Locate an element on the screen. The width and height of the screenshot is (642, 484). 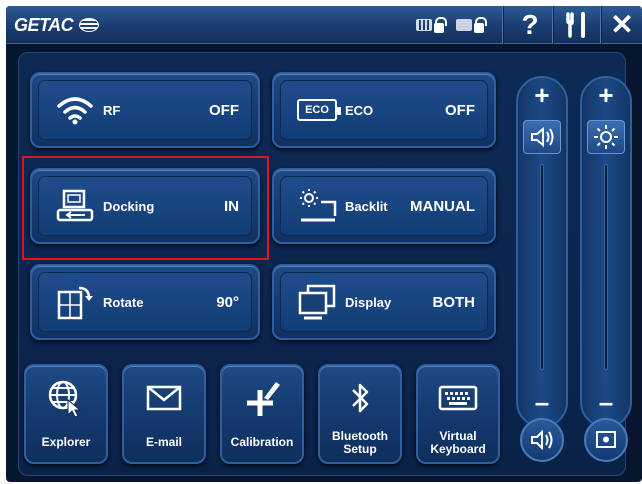
calibration-button: Calibration is located at coordinates (262, 414).